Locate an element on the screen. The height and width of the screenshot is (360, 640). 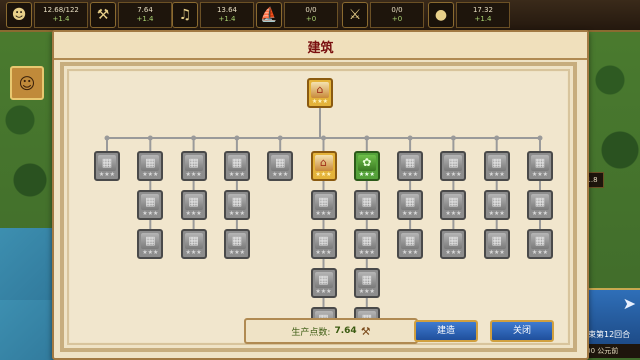
resource-value: 0/0 is located at coordinates (397, 10).